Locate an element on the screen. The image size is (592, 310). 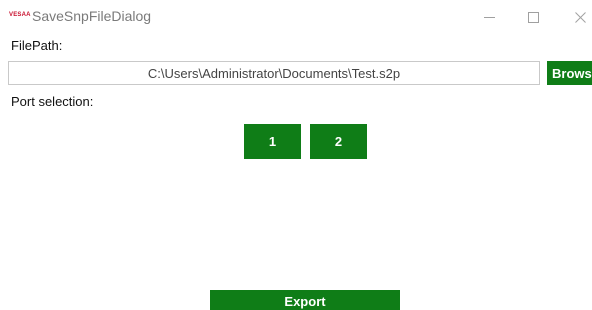
port-1-label: 1 is located at coordinates (272, 141).